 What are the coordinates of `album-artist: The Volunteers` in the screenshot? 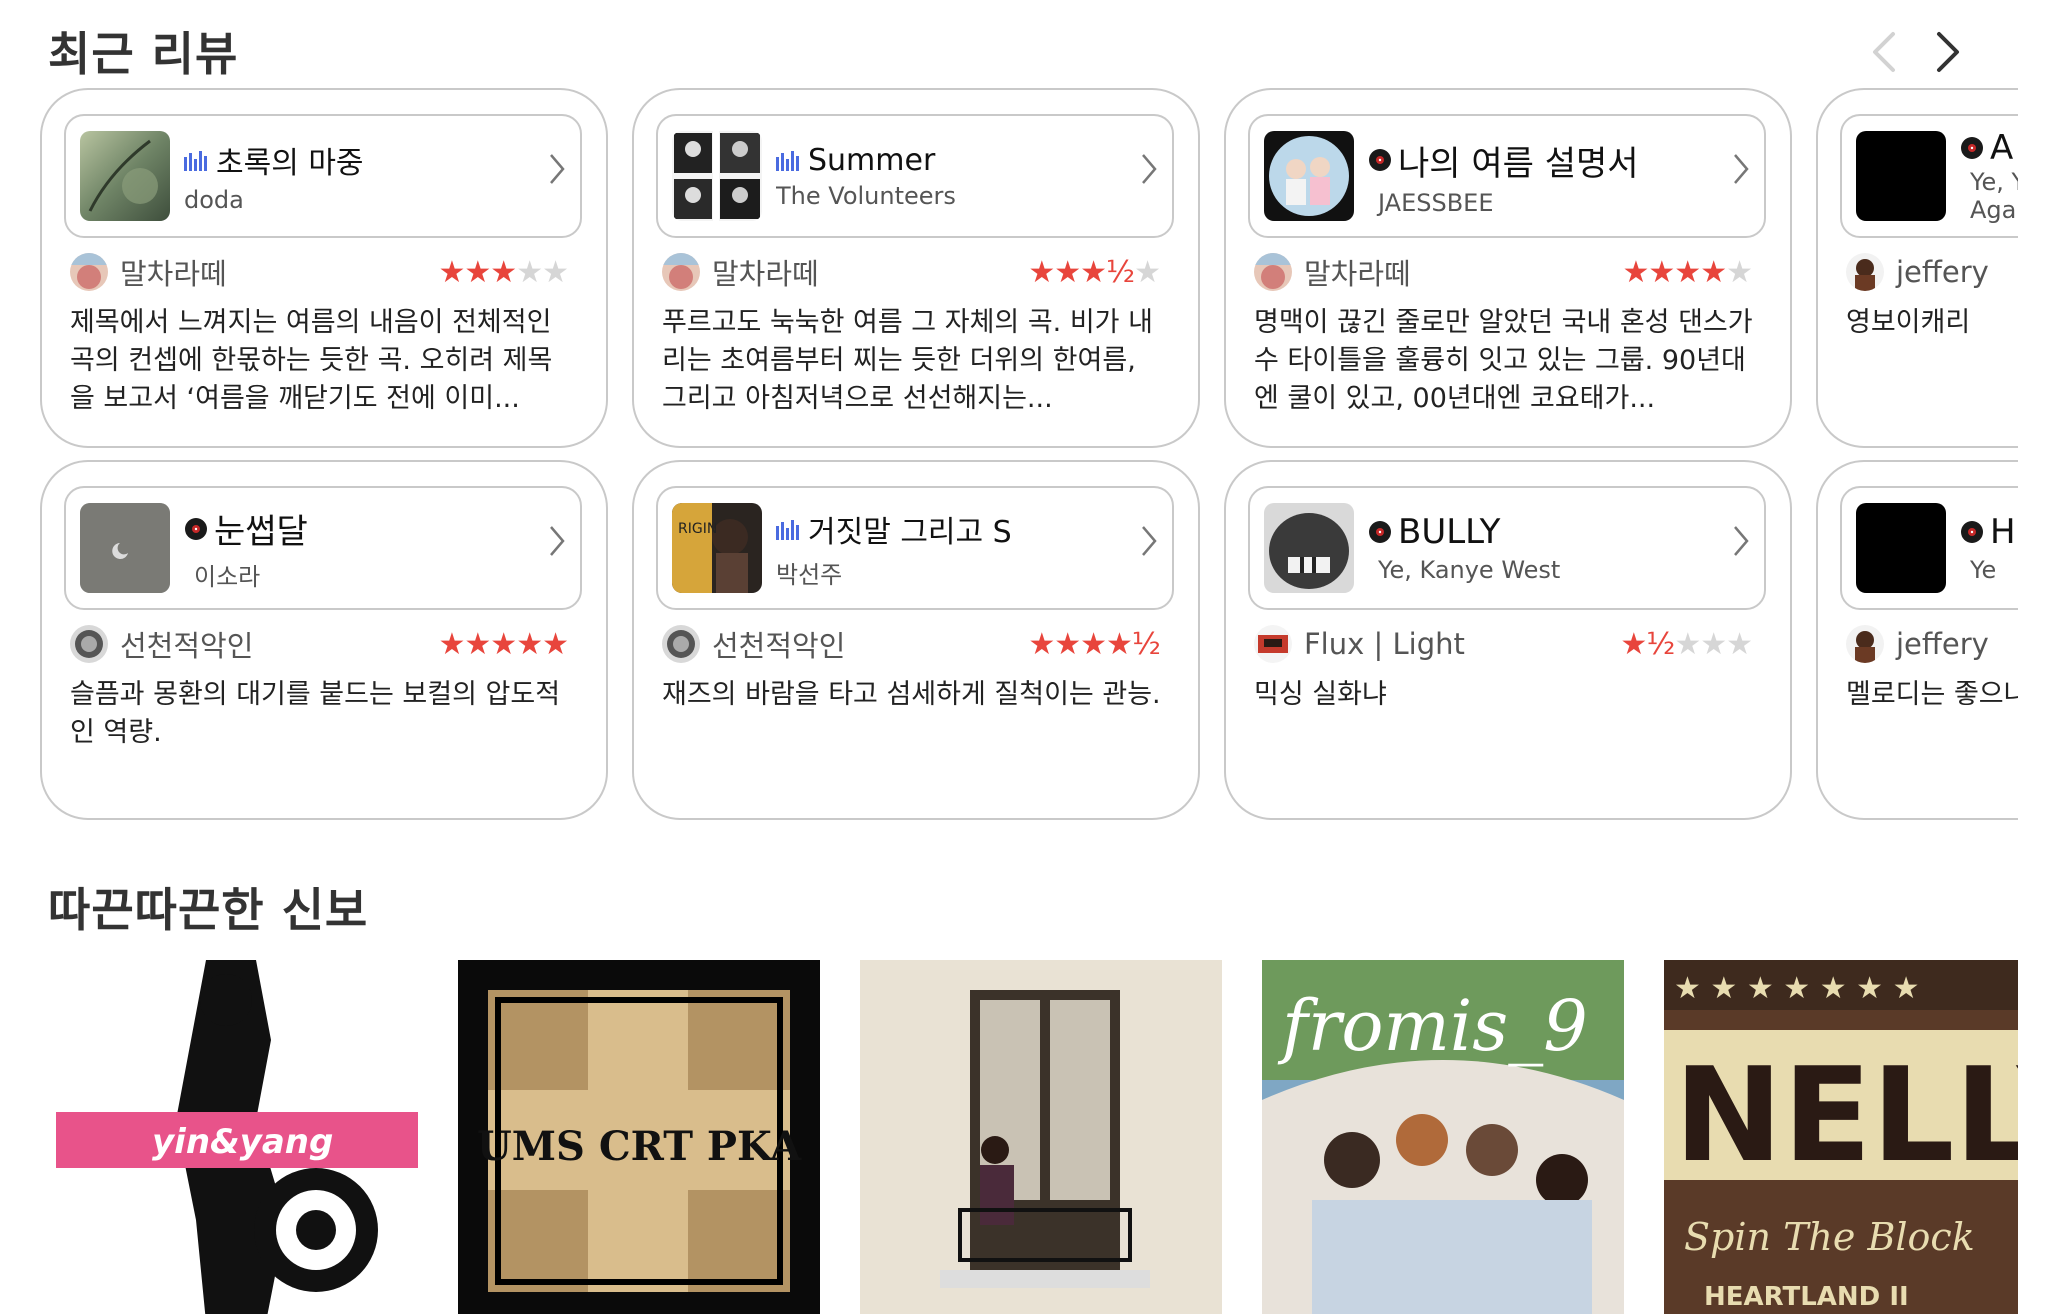 It's located at (866, 195).